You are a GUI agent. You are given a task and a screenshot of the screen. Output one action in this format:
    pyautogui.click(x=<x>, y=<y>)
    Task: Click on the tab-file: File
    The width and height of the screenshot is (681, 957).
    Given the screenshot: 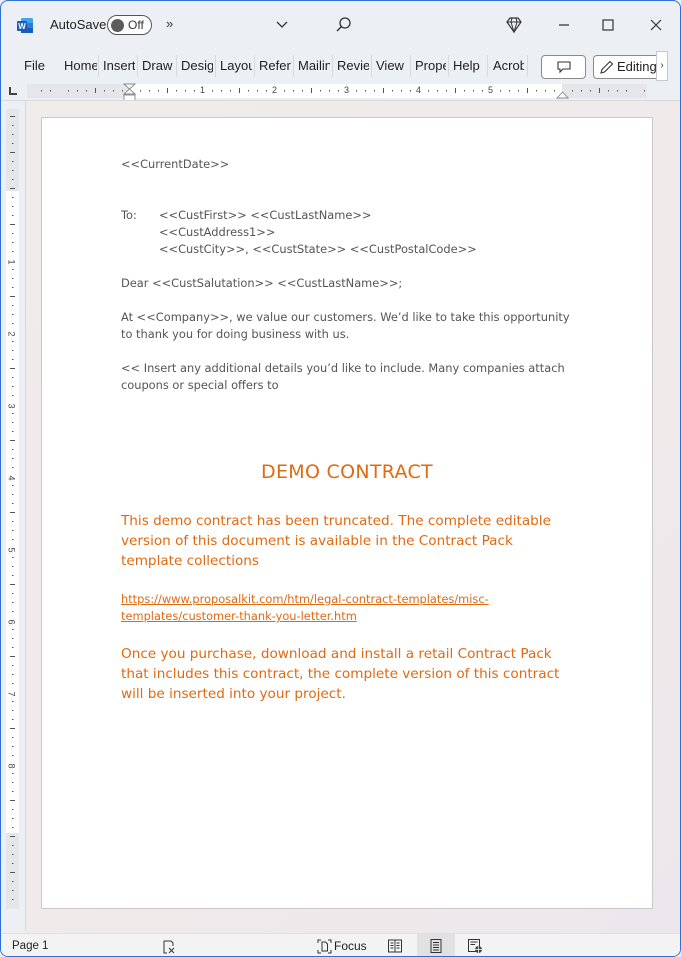 What is the action you would take?
    pyautogui.click(x=35, y=66)
    